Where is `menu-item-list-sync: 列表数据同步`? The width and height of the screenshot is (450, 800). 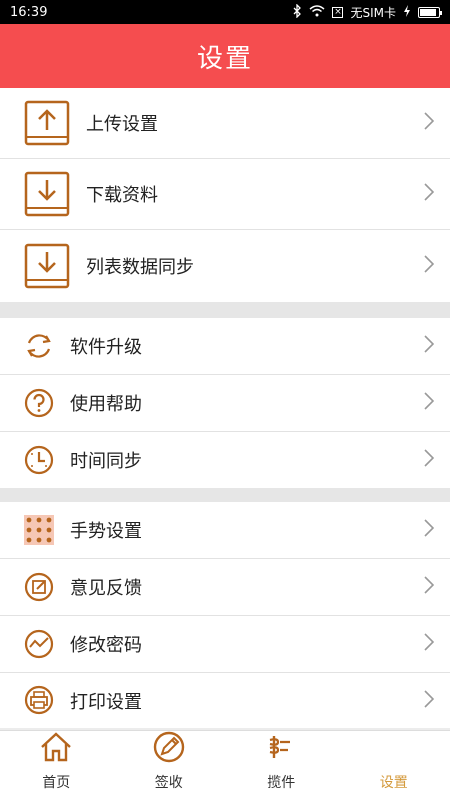 menu-item-list-sync: 列表数据同步 is located at coordinates (225, 266).